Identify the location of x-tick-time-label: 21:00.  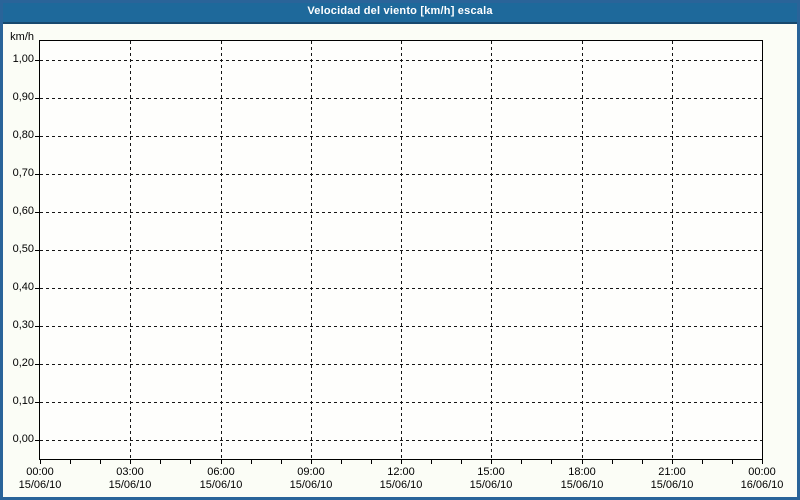
(672, 472).